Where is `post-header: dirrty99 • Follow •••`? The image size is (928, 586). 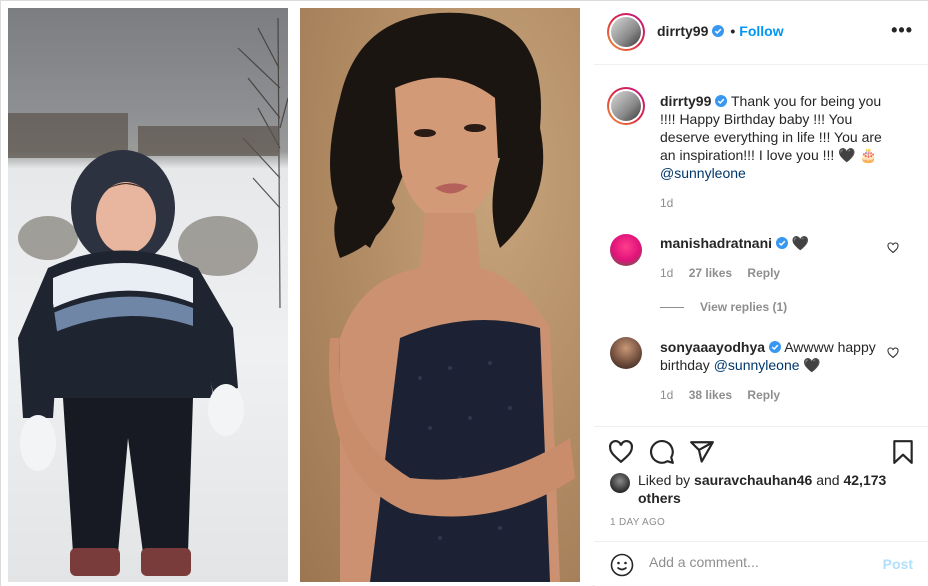
post-header: dirrty99 • Follow ••• is located at coordinates (761, 33).